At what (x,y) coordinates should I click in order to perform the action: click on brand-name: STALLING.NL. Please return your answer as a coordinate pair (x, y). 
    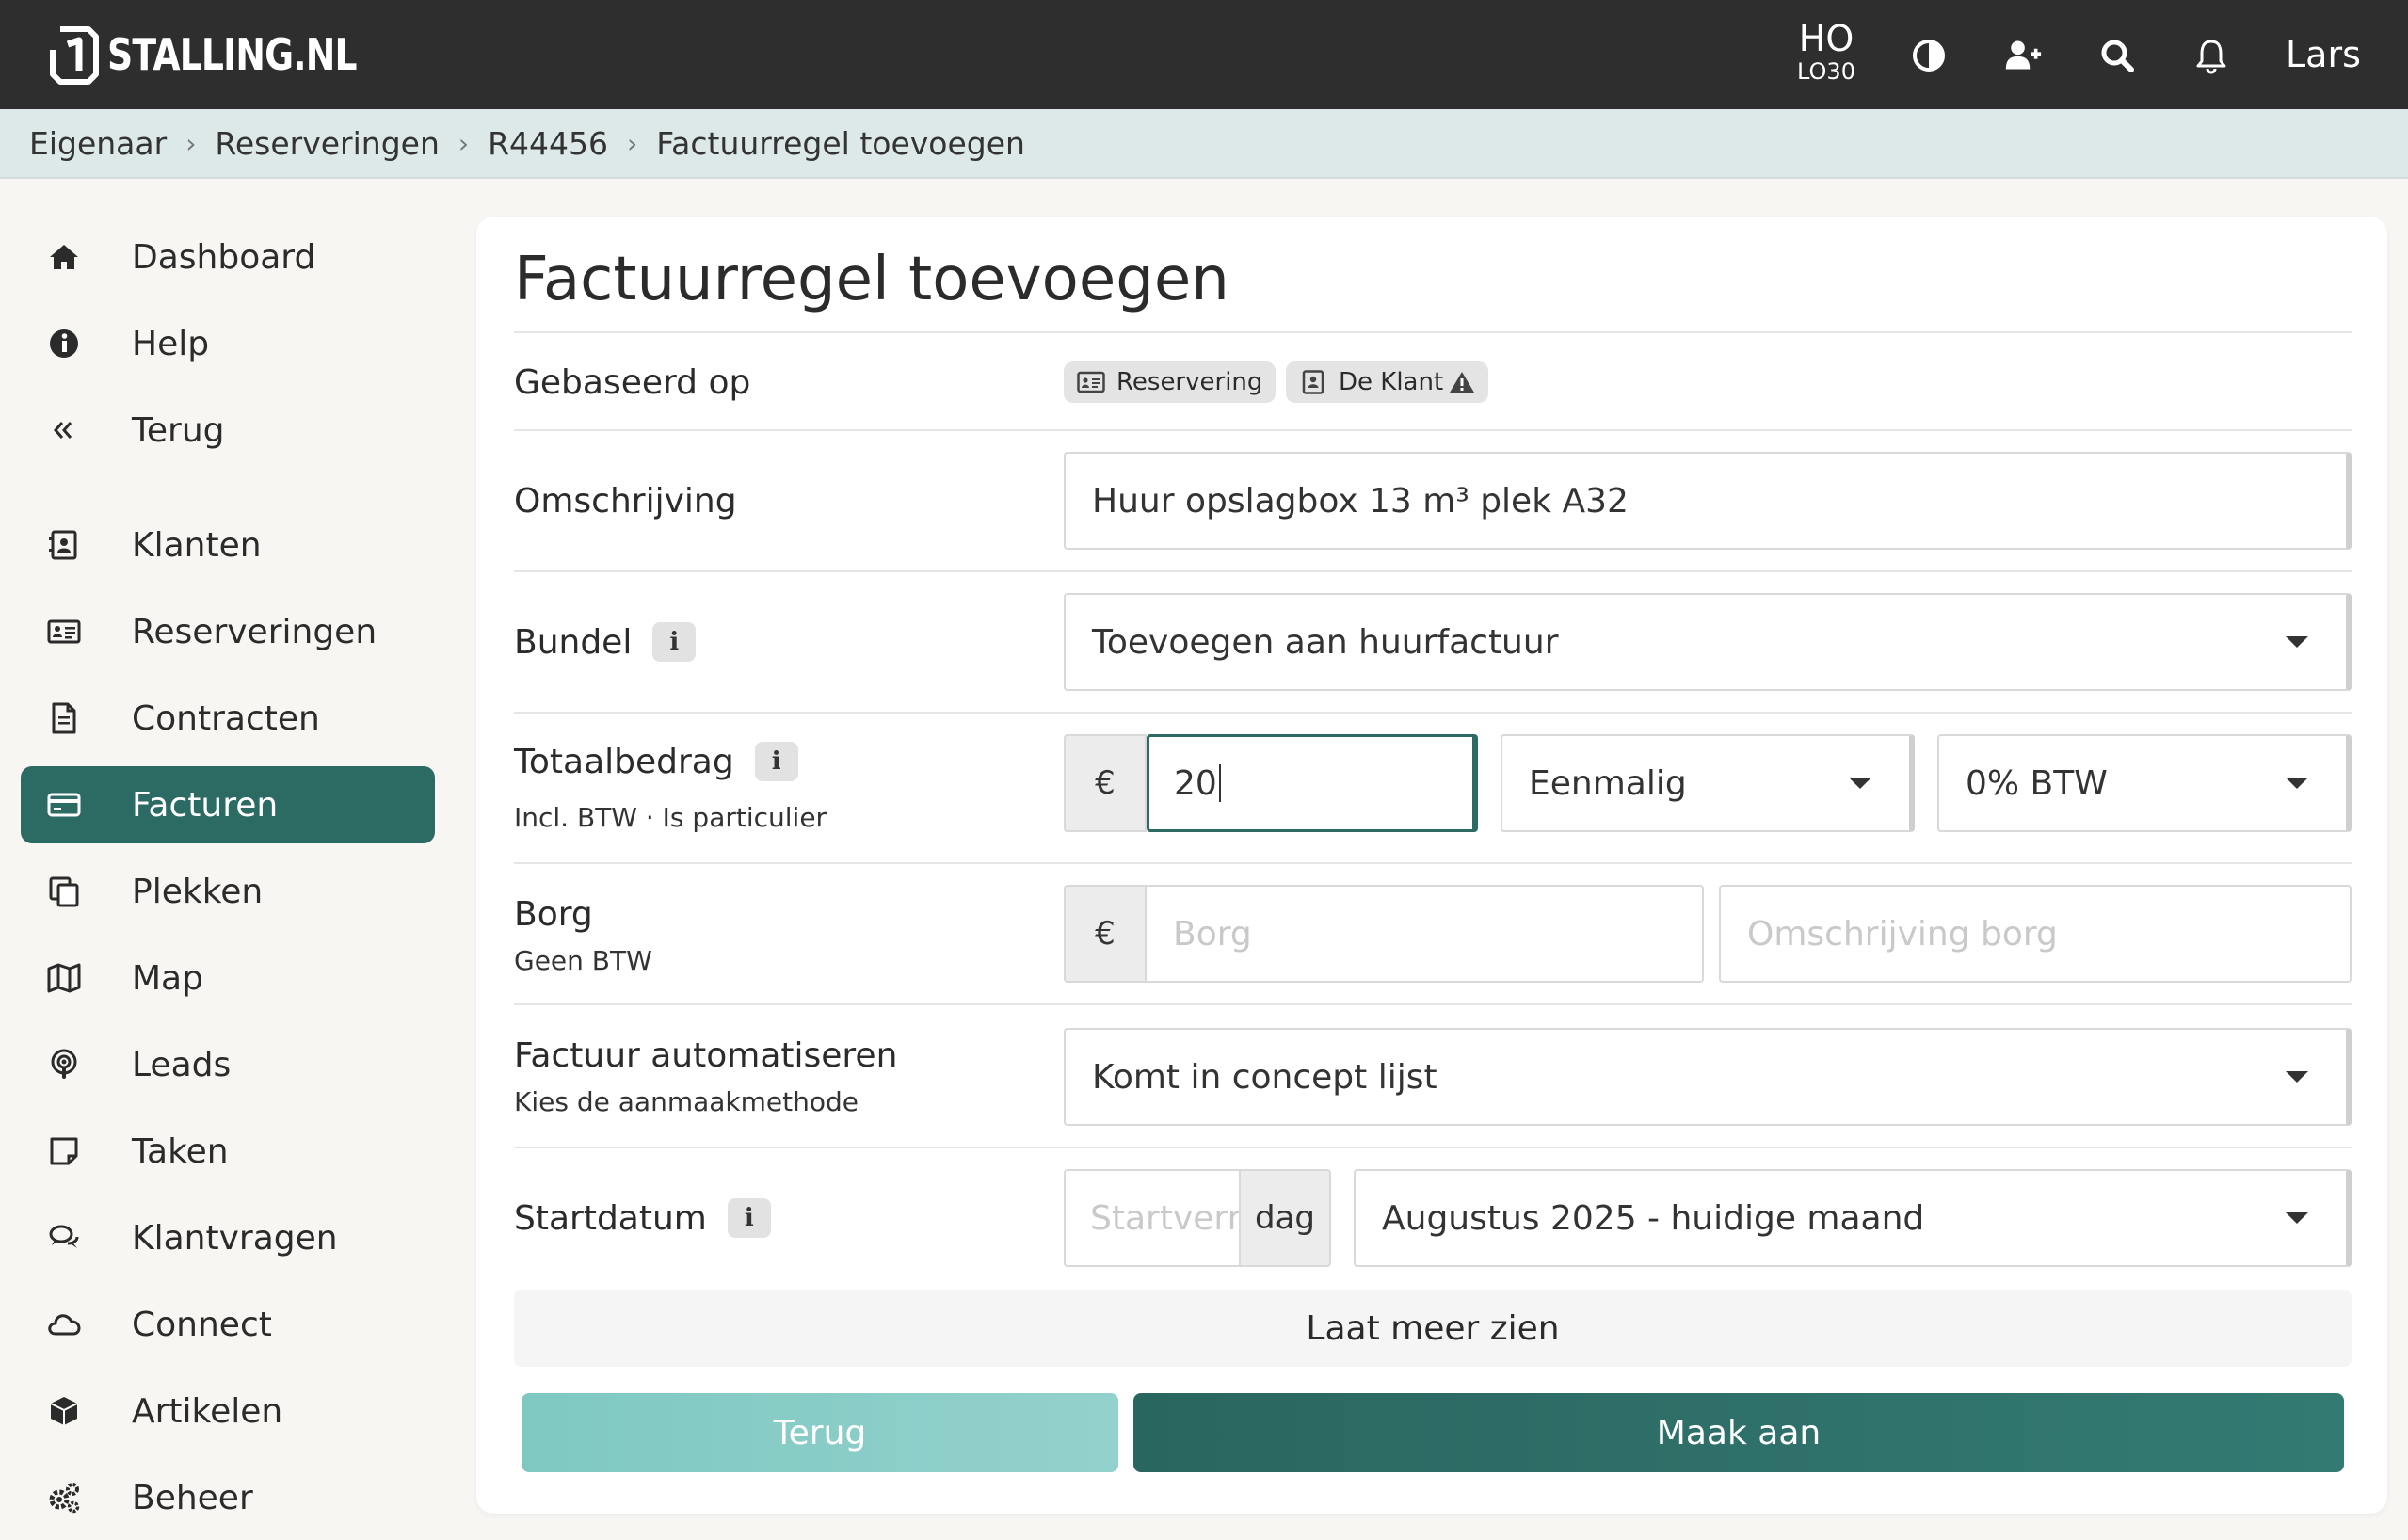
    Looking at the image, I should click on (232, 54).